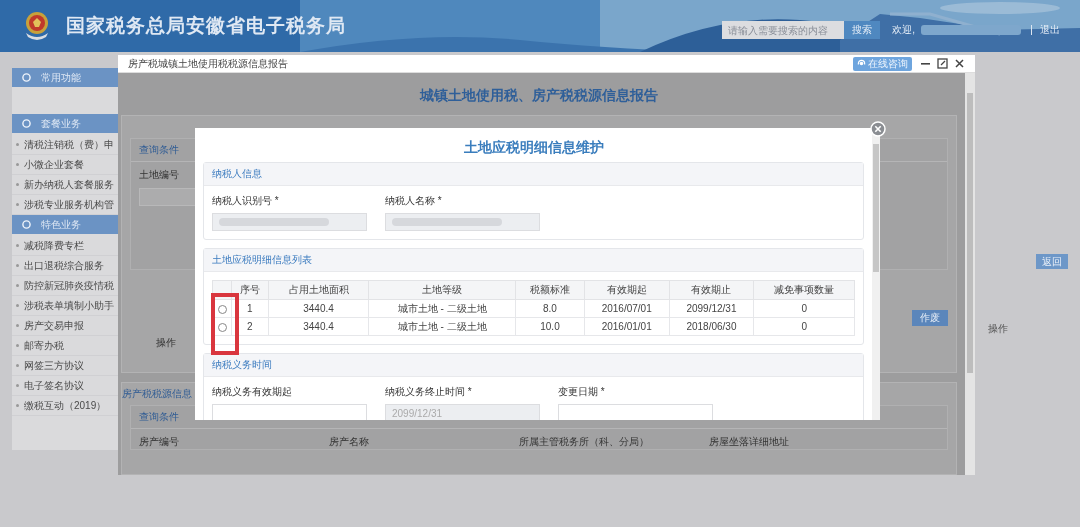  What do you see at coordinates (157, 394) in the screenshot?
I see `section-title: 房产税税源信息` at bounding box center [157, 394].